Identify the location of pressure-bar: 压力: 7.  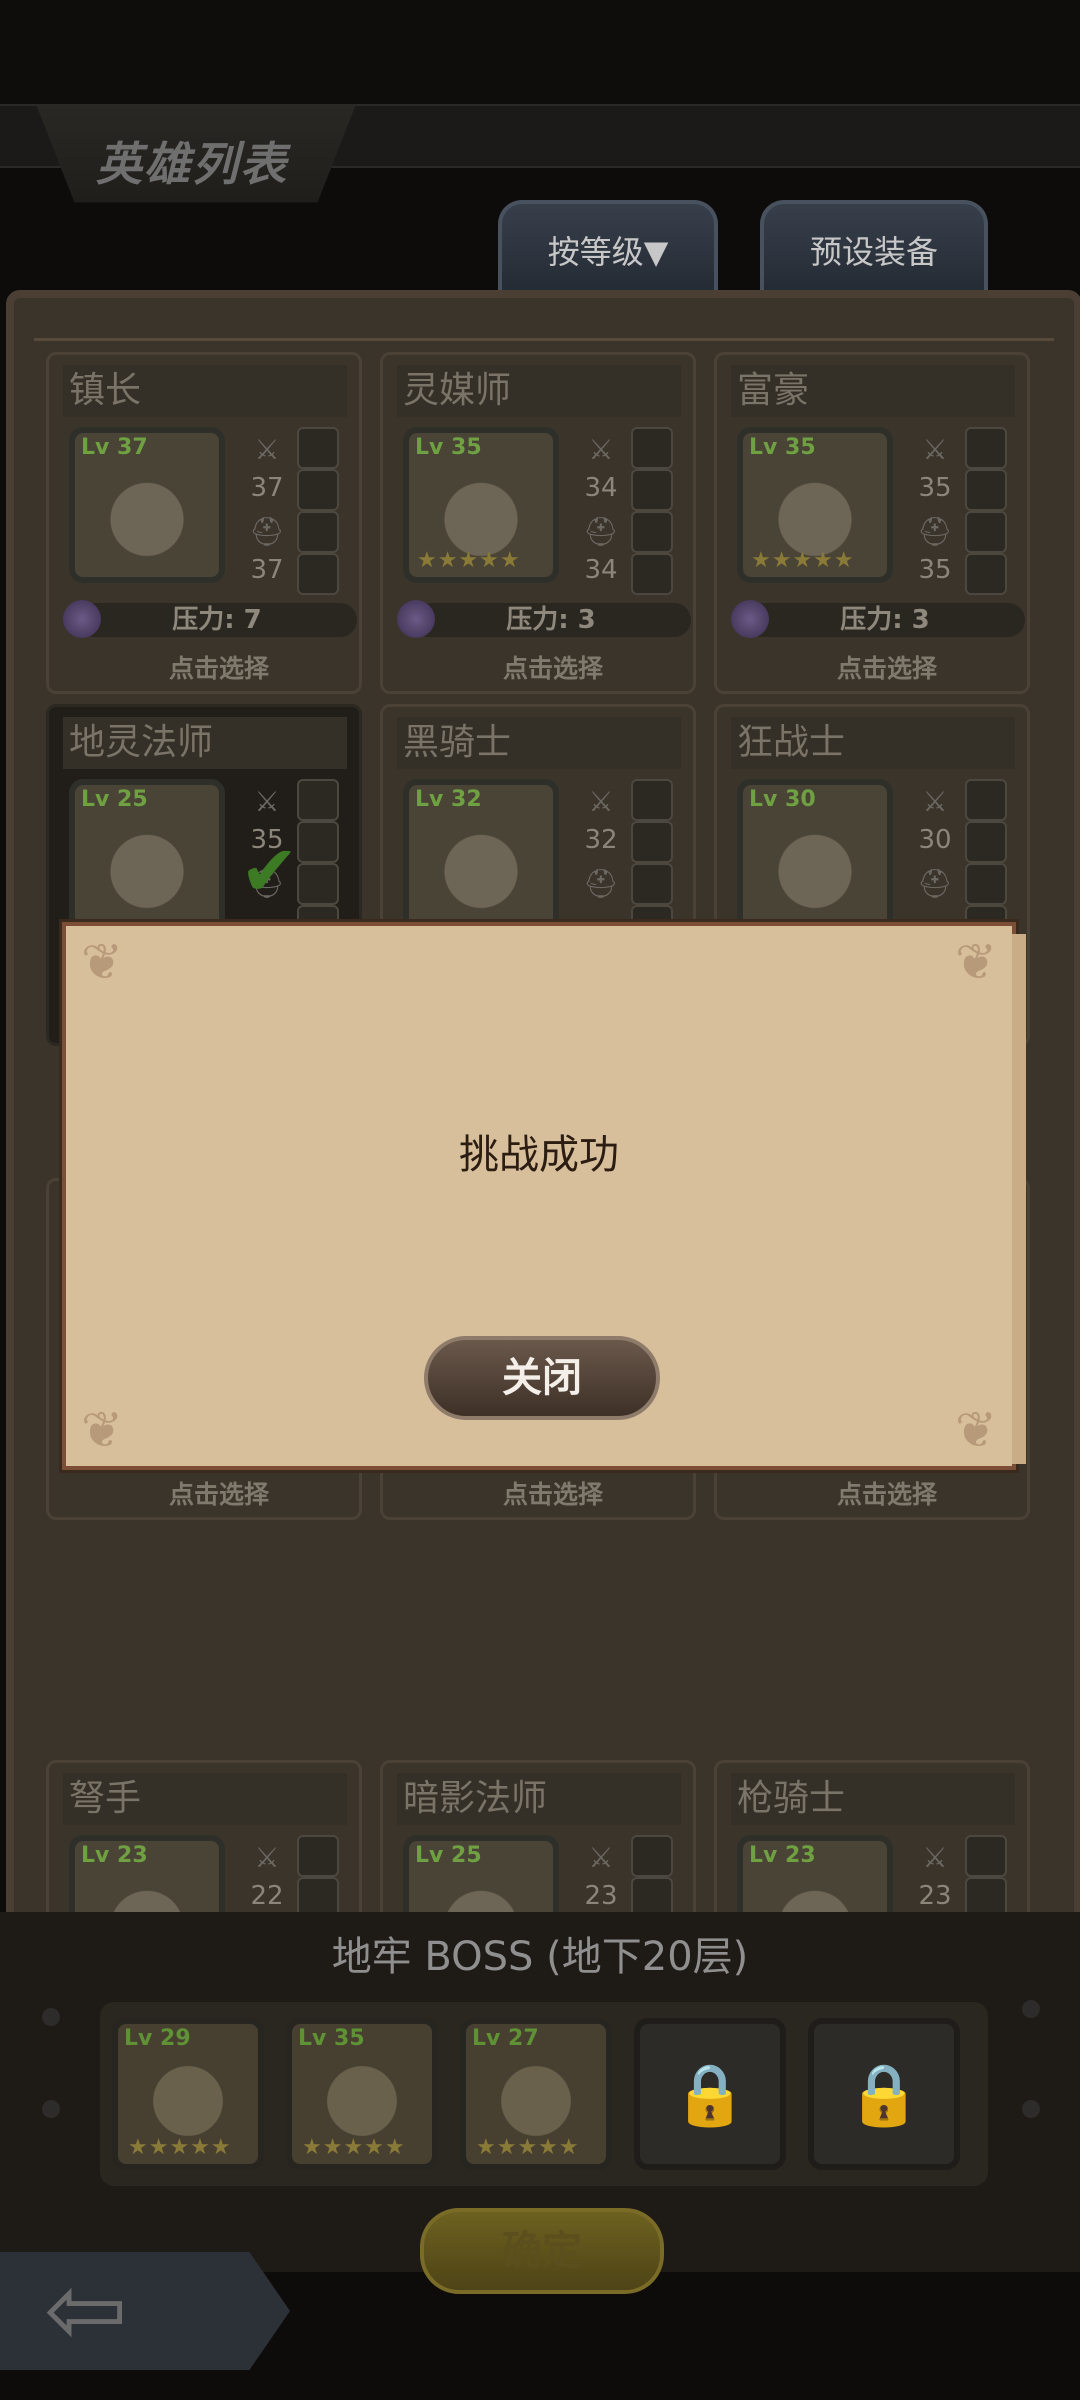
(210, 619).